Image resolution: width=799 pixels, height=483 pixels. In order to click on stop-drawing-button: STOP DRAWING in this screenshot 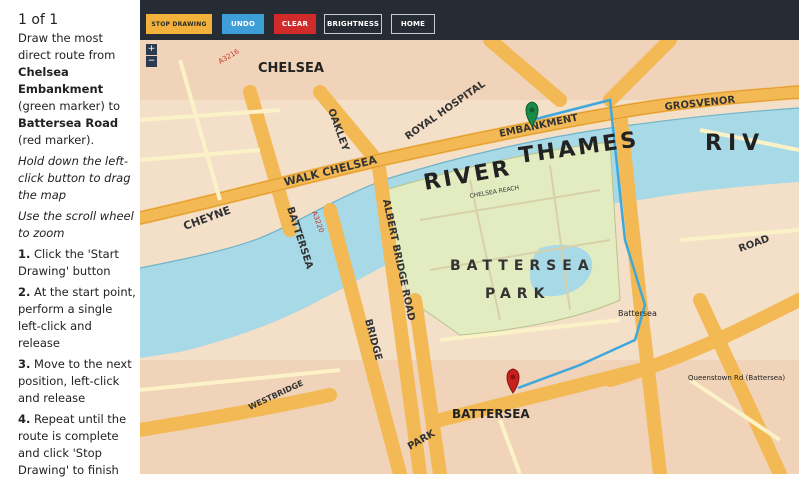, I will do `click(179, 24)`.